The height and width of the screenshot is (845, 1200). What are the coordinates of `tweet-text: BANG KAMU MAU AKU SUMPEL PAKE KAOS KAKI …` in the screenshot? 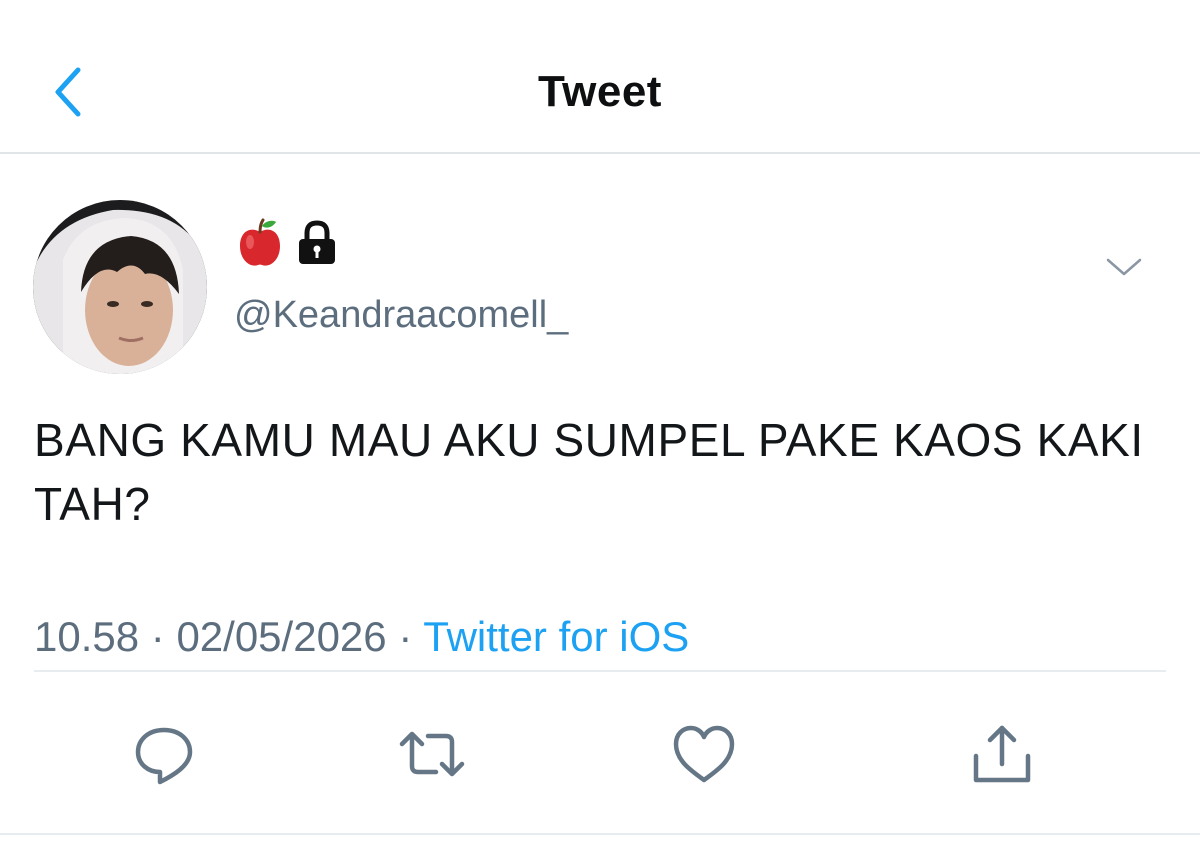 It's located at (589, 472).